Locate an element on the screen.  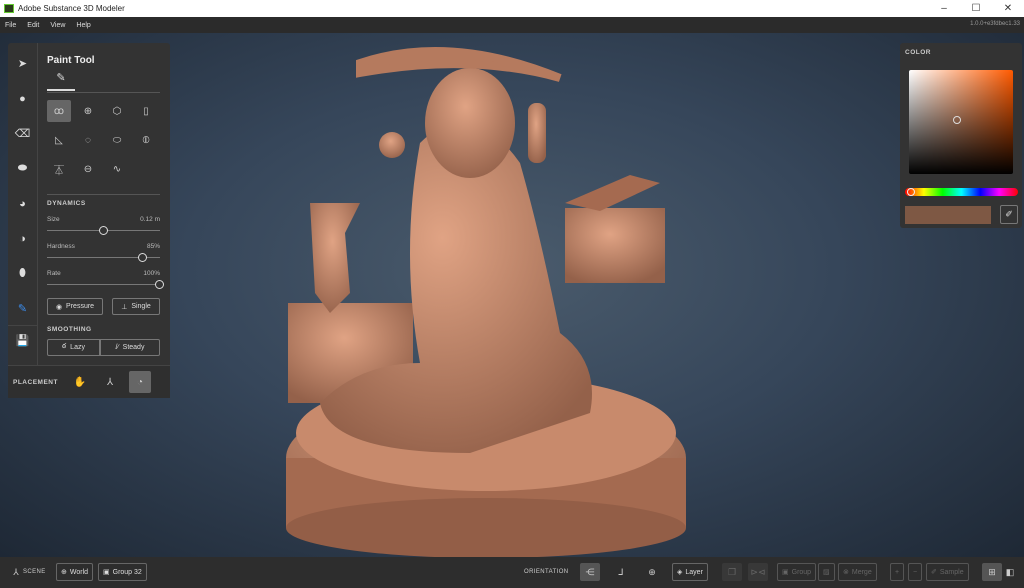
hardness-label: Hardness is located at coordinates (61, 246).